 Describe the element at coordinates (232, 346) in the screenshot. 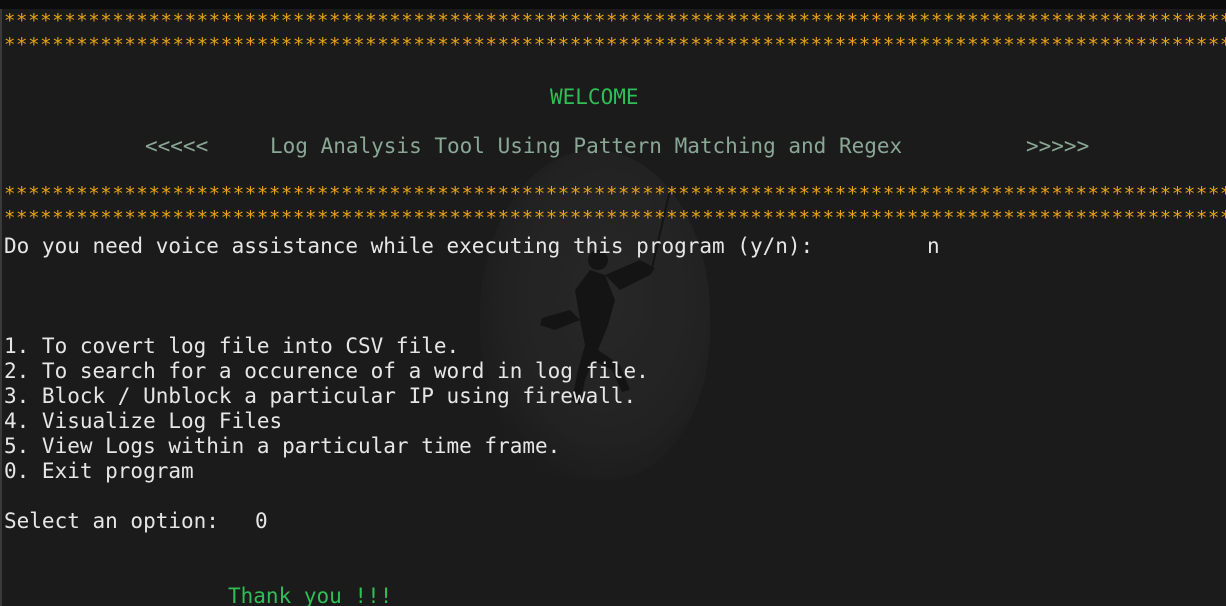

I see `menu-item: 1. To covert log file into CSV file.` at that location.